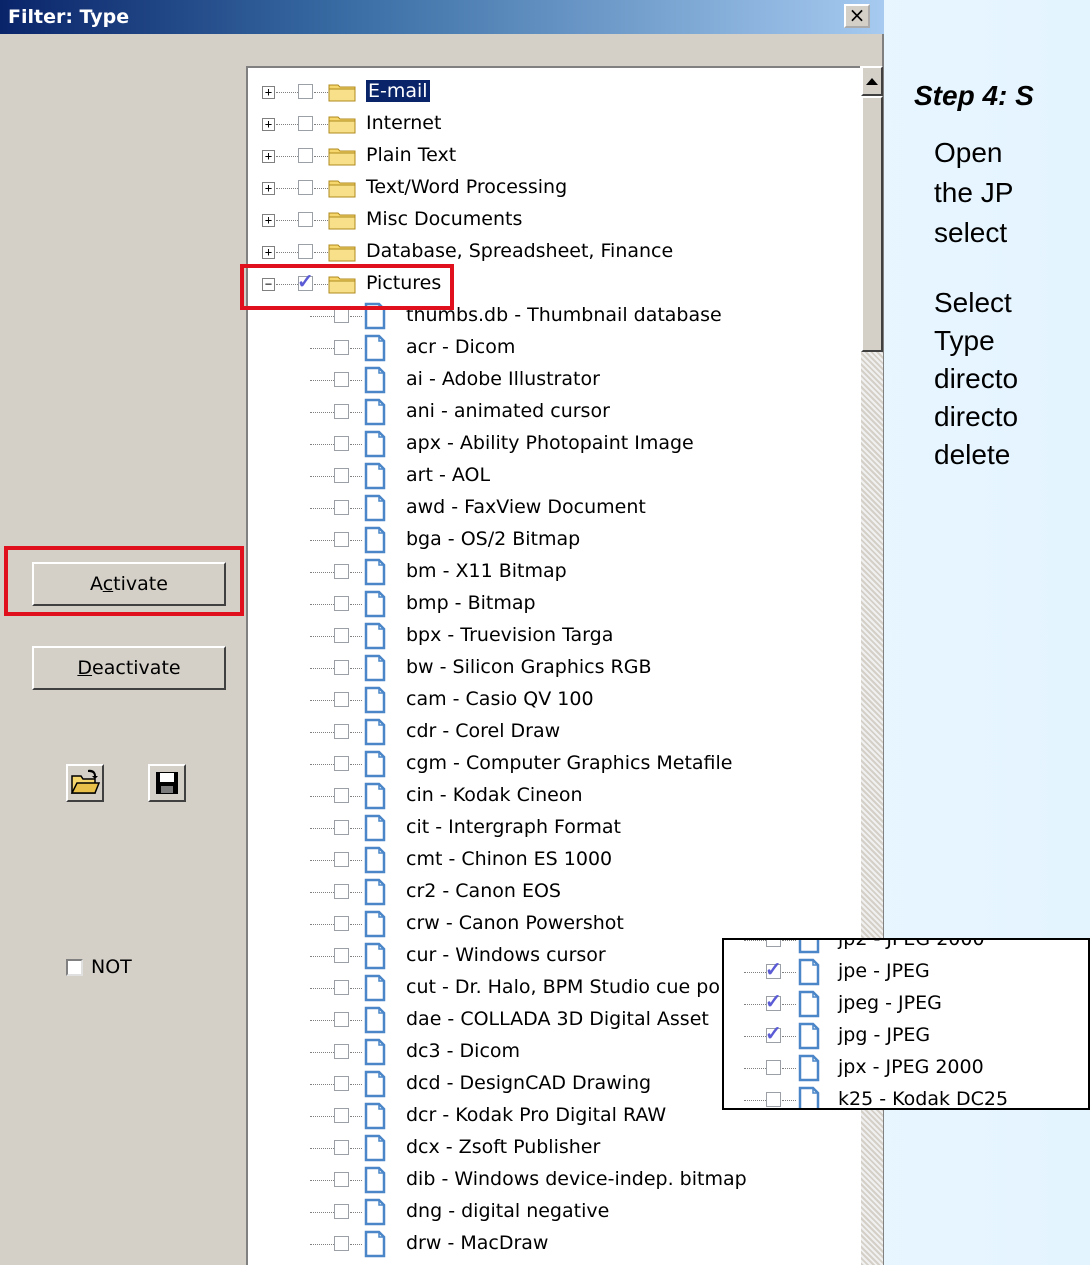 The height and width of the screenshot is (1265, 1090). What do you see at coordinates (538, 220) in the screenshot?
I see `tree-category-row: + Misc Documents` at bounding box center [538, 220].